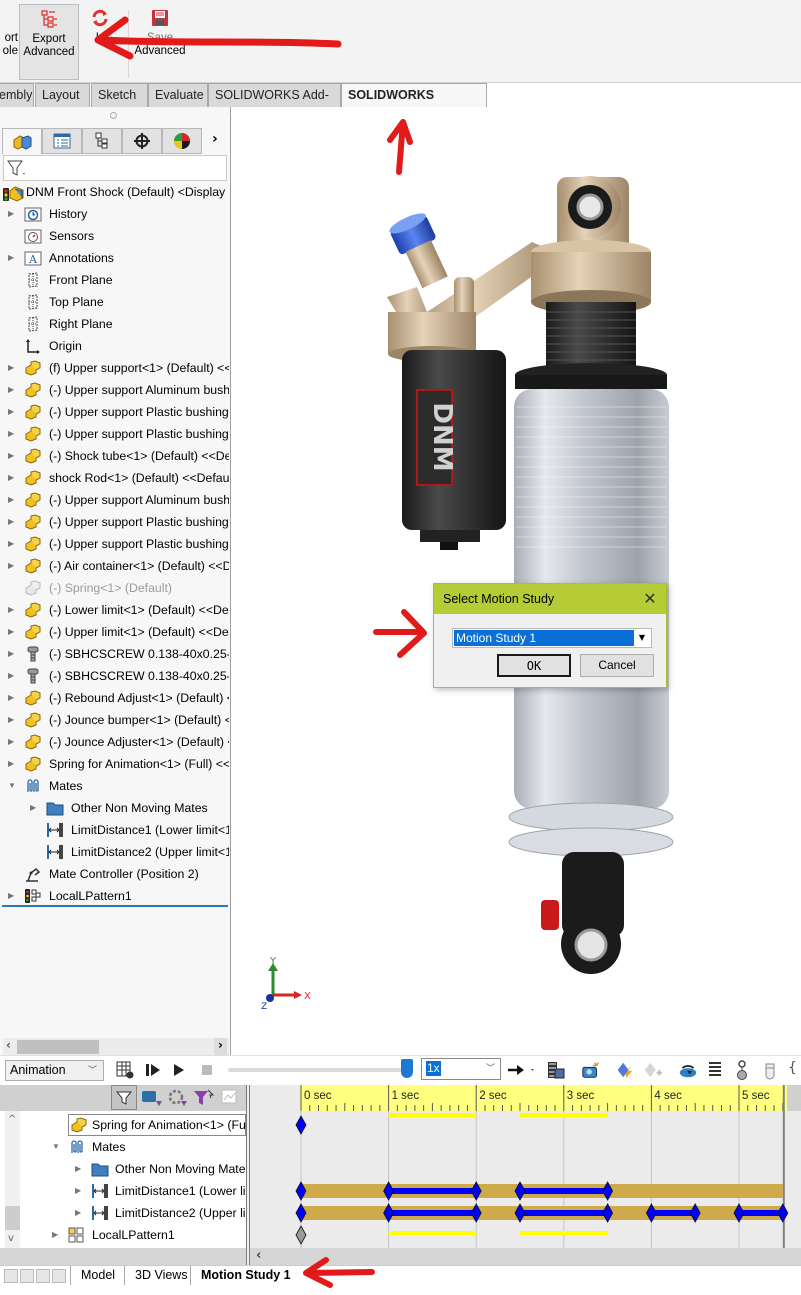  Describe the element at coordinates (301, 1125) in the screenshot. I see `key-point` at that location.